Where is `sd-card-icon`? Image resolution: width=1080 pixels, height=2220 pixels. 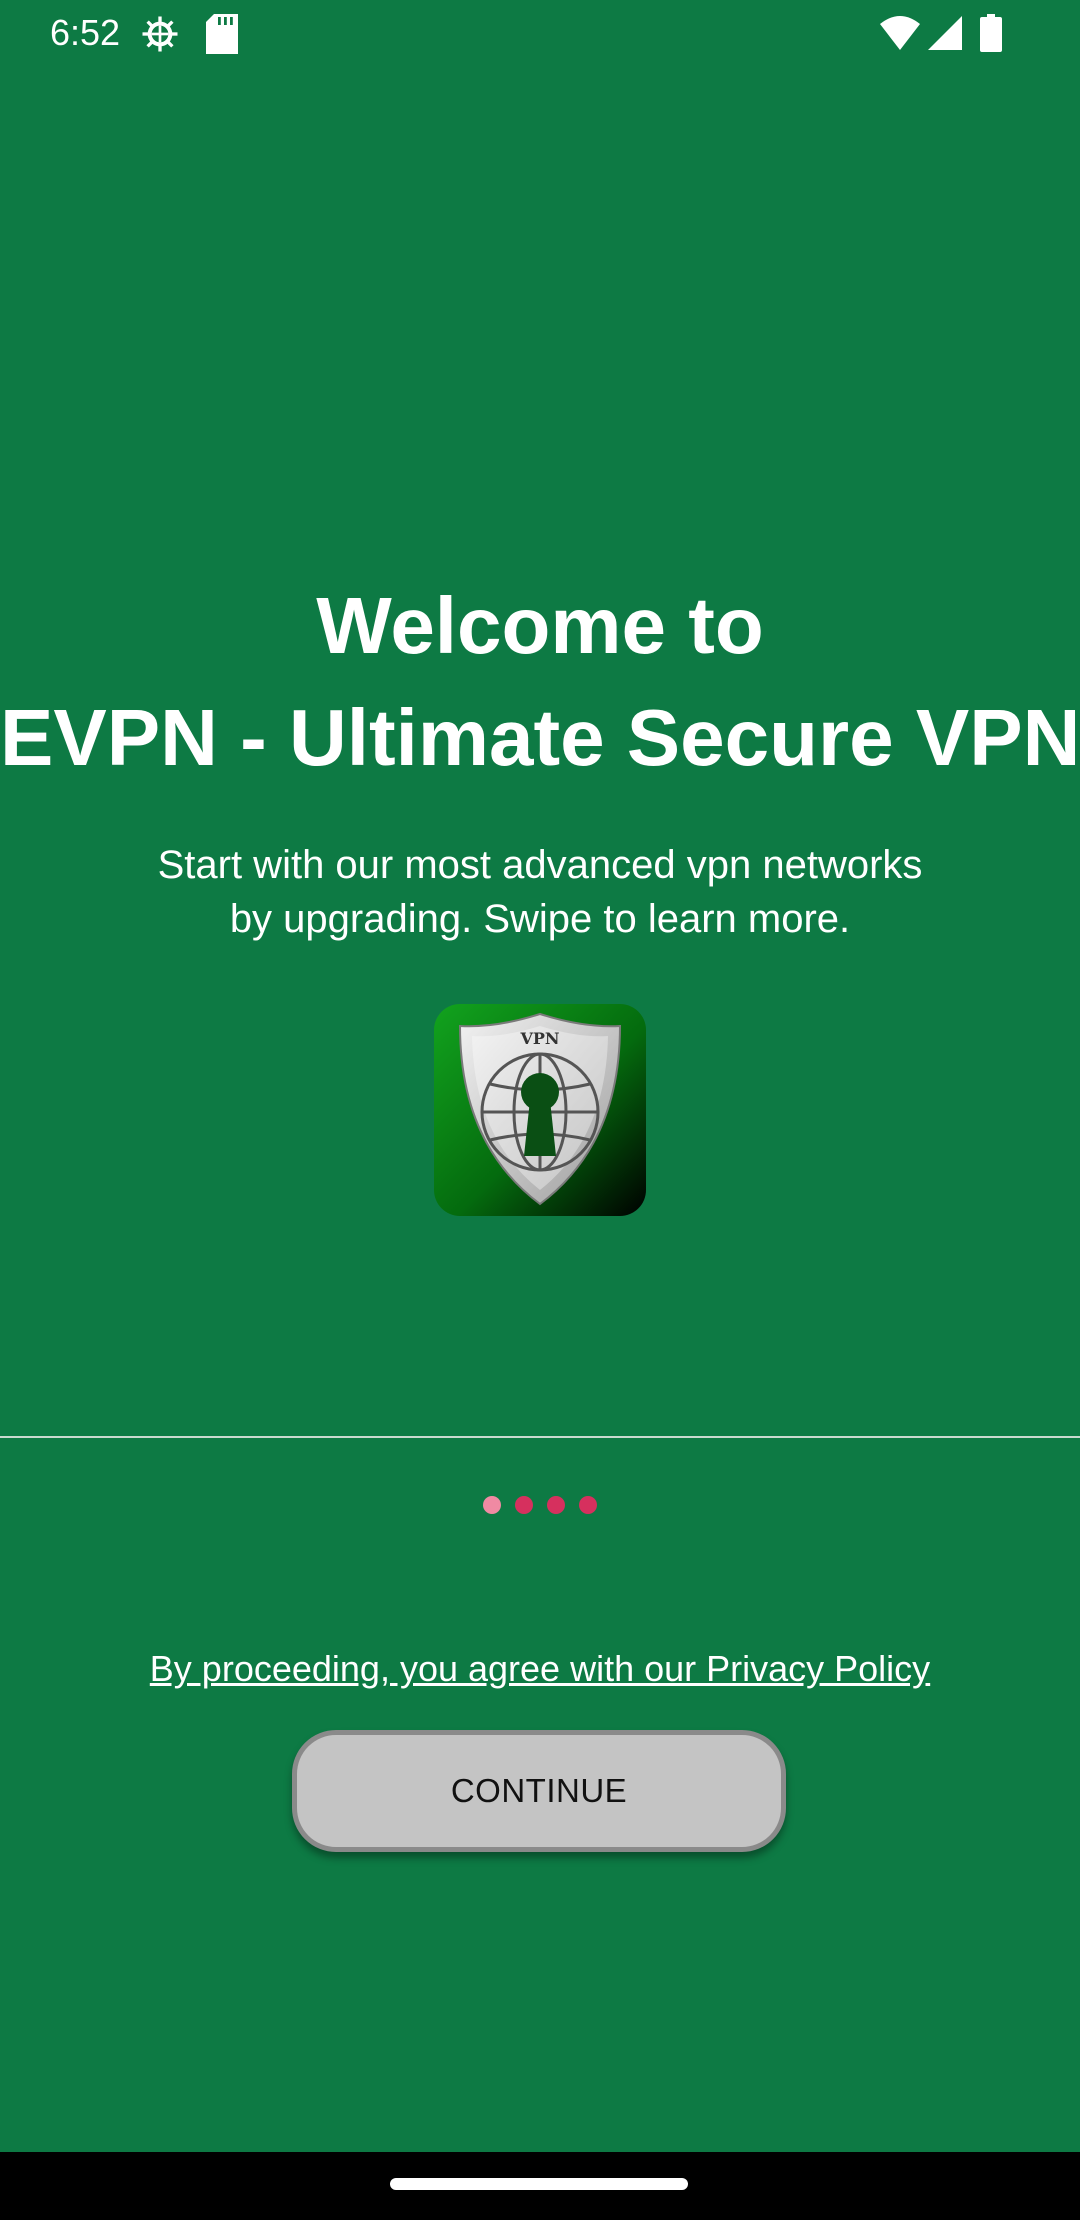
sd-card-icon is located at coordinates (222, 36).